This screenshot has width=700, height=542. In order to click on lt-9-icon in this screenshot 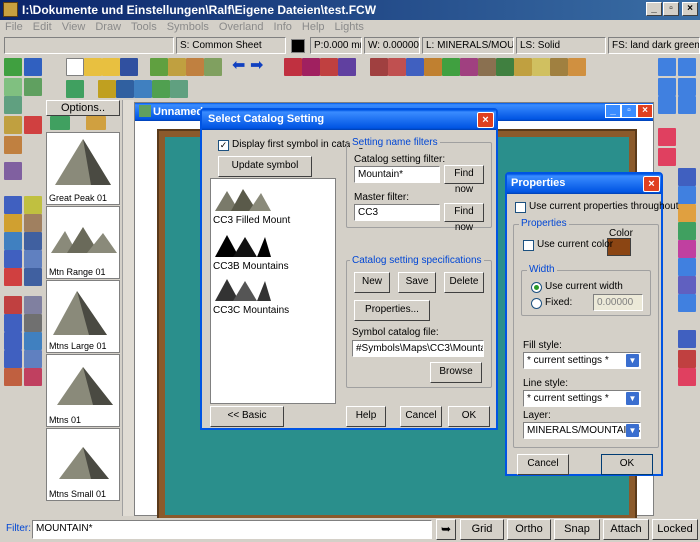, I will do `click(13, 171)`.